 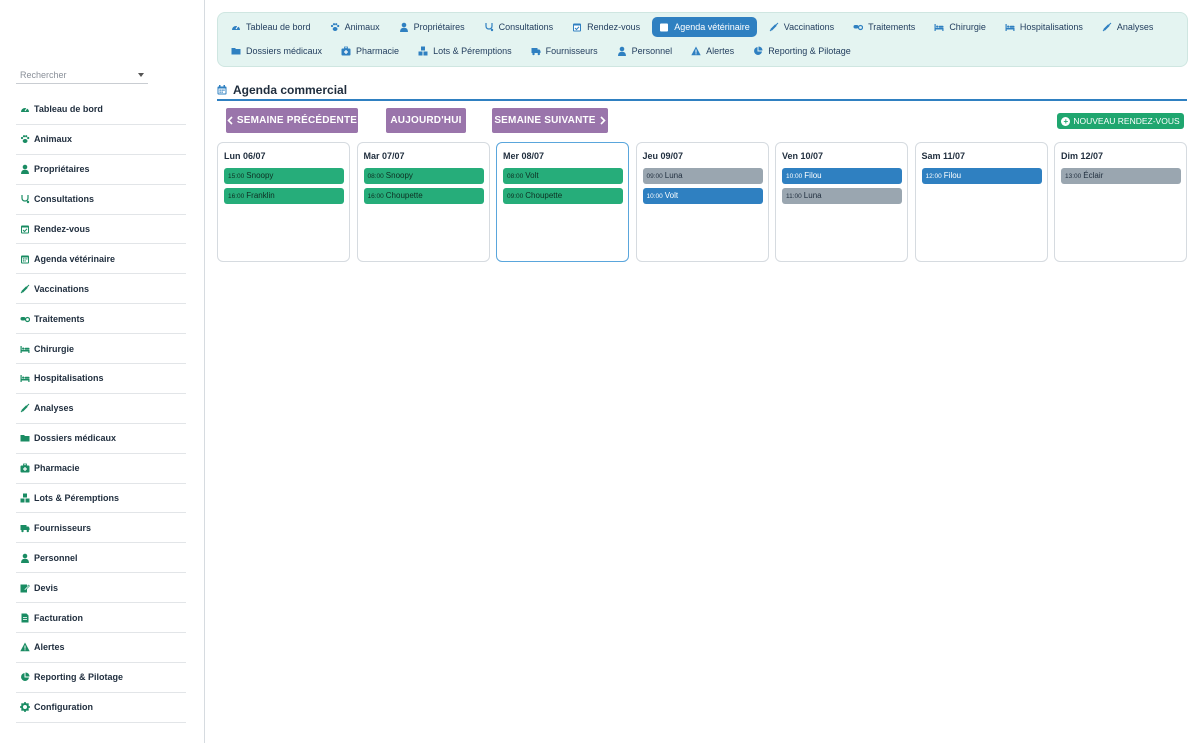 I want to click on day-column: Dim 12/07 13:00 Éclair, so click(x=1120, y=202).